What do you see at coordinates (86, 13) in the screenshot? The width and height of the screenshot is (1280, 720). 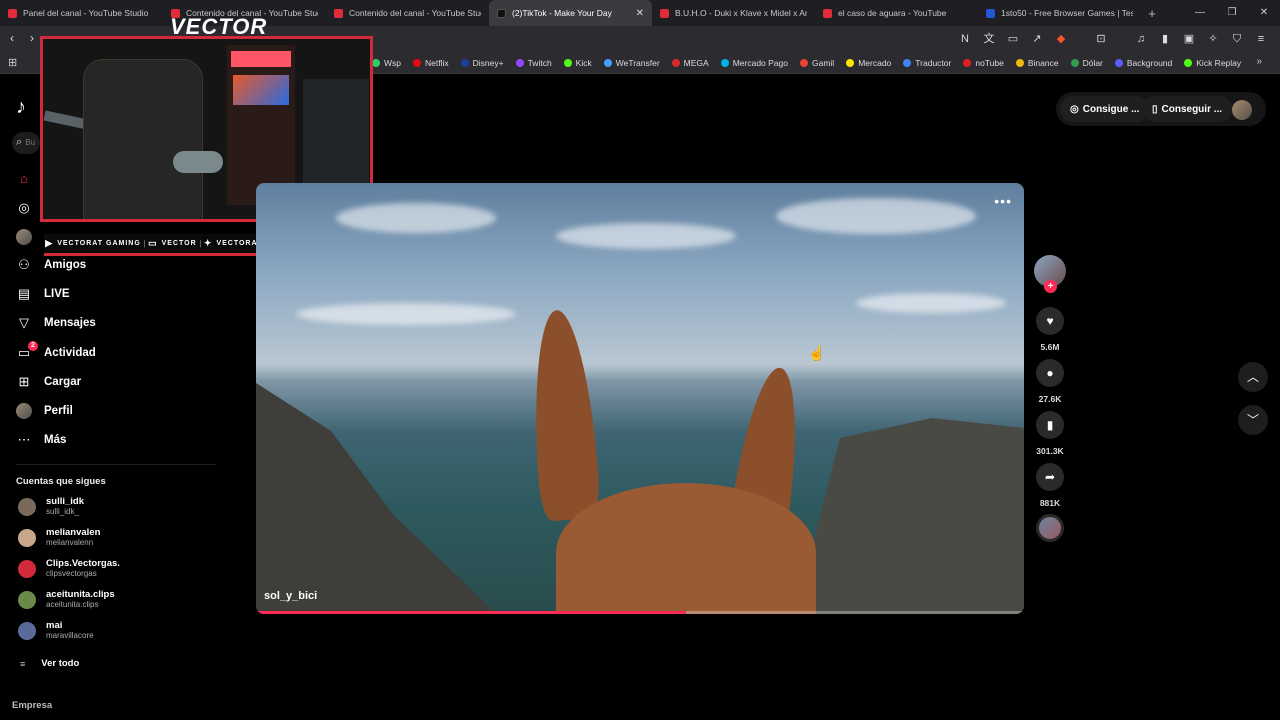 I see `browser-tab-label: Panel del canal - YouTube Studio` at bounding box center [86, 13].